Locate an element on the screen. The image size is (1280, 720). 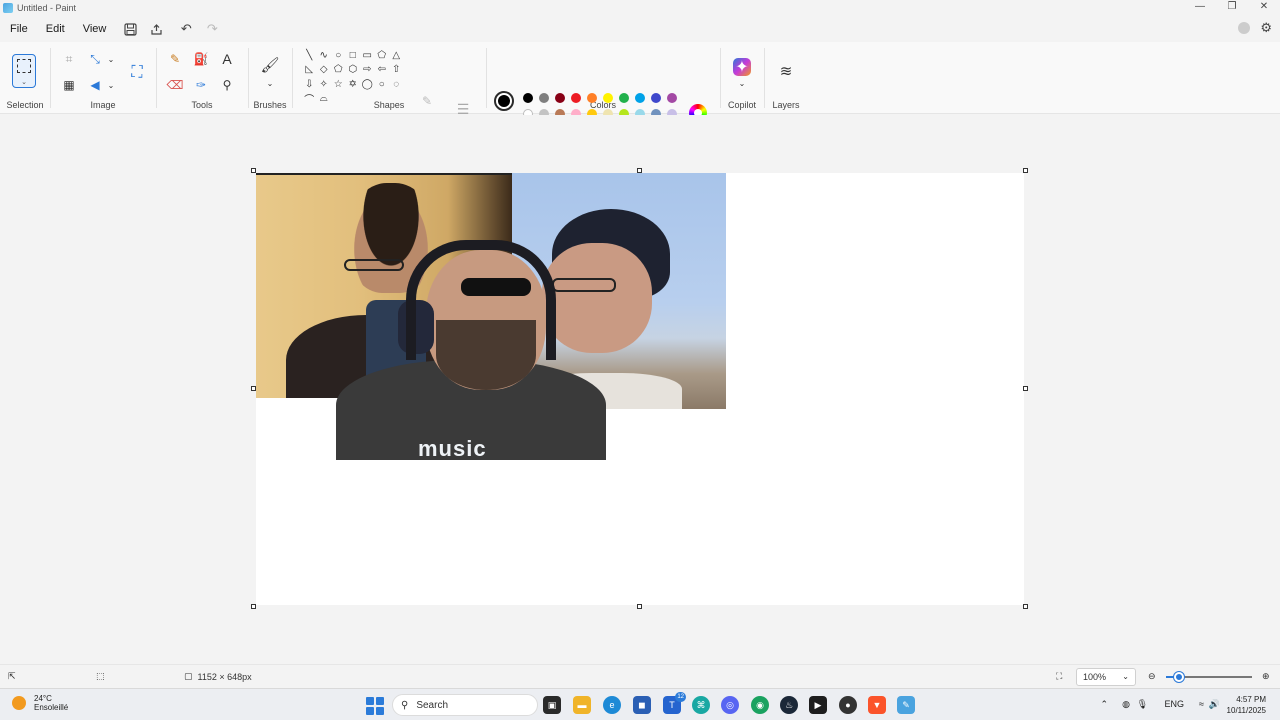
shape-tool-11: ⇨ is located at coordinates (367, 70).